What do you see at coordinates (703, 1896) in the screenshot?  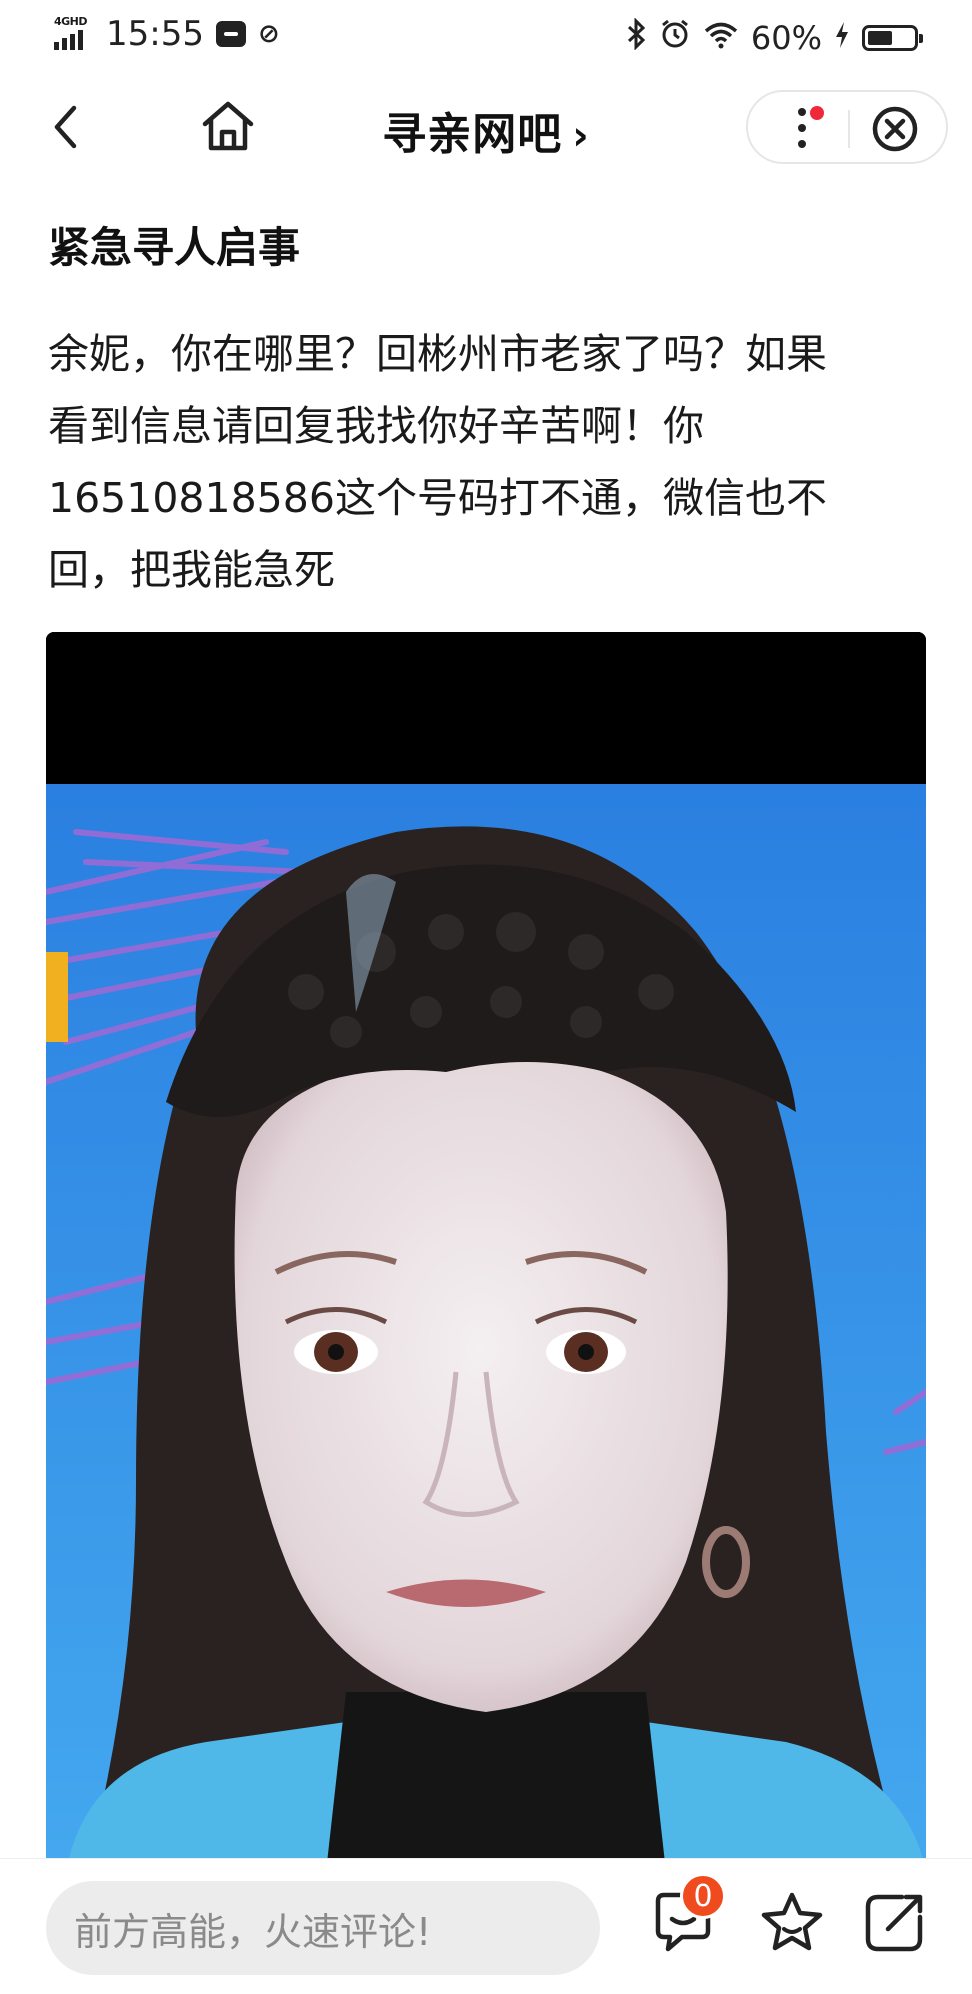 I see `comment-count-badge: 0` at bounding box center [703, 1896].